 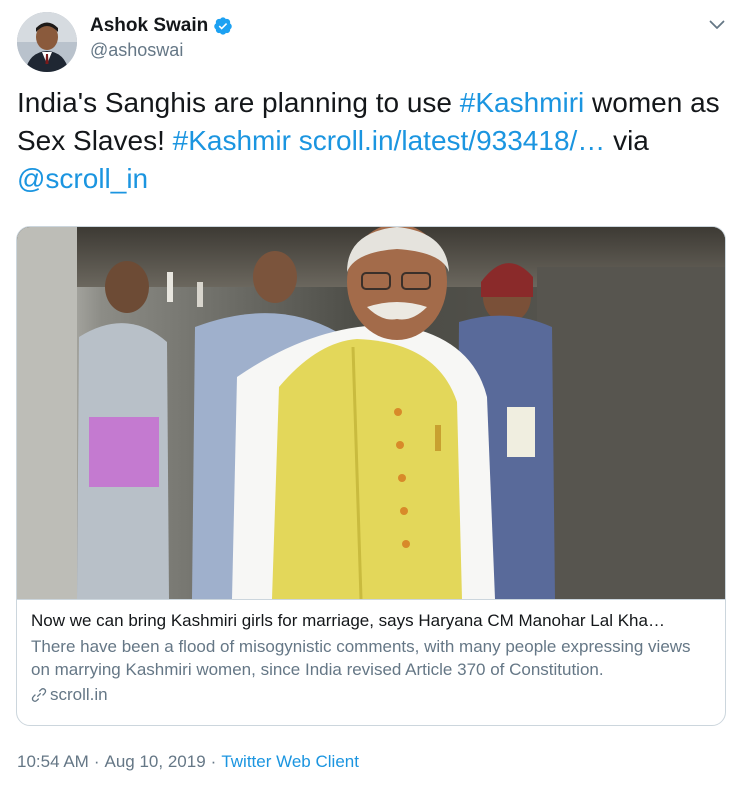 I want to click on tweet-text-part: India's Sanghis are planning to use, so click(x=238, y=102).